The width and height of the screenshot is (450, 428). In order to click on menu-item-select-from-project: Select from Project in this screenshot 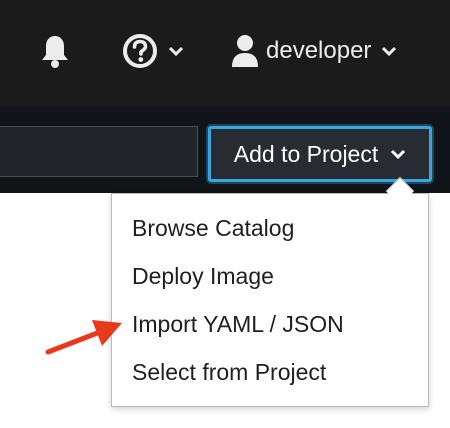, I will do `click(270, 372)`.